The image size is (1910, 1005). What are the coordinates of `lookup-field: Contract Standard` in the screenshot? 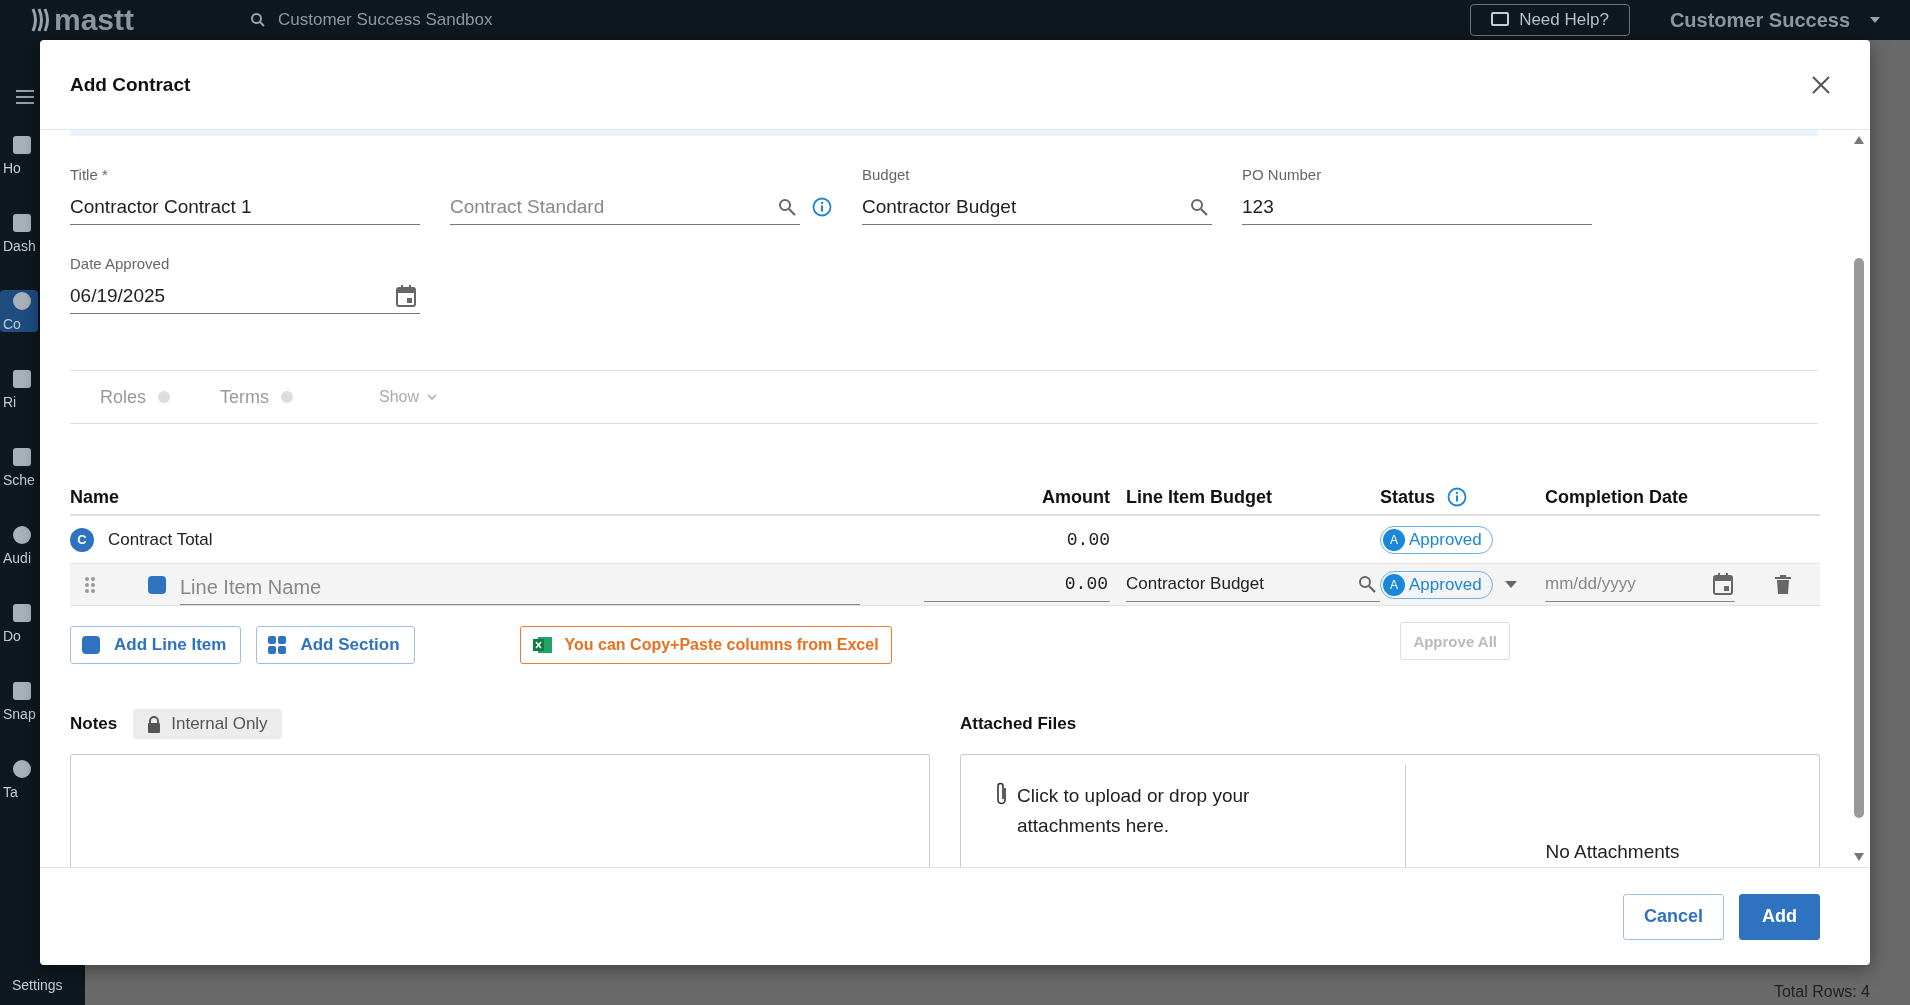 It's located at (625, 207).